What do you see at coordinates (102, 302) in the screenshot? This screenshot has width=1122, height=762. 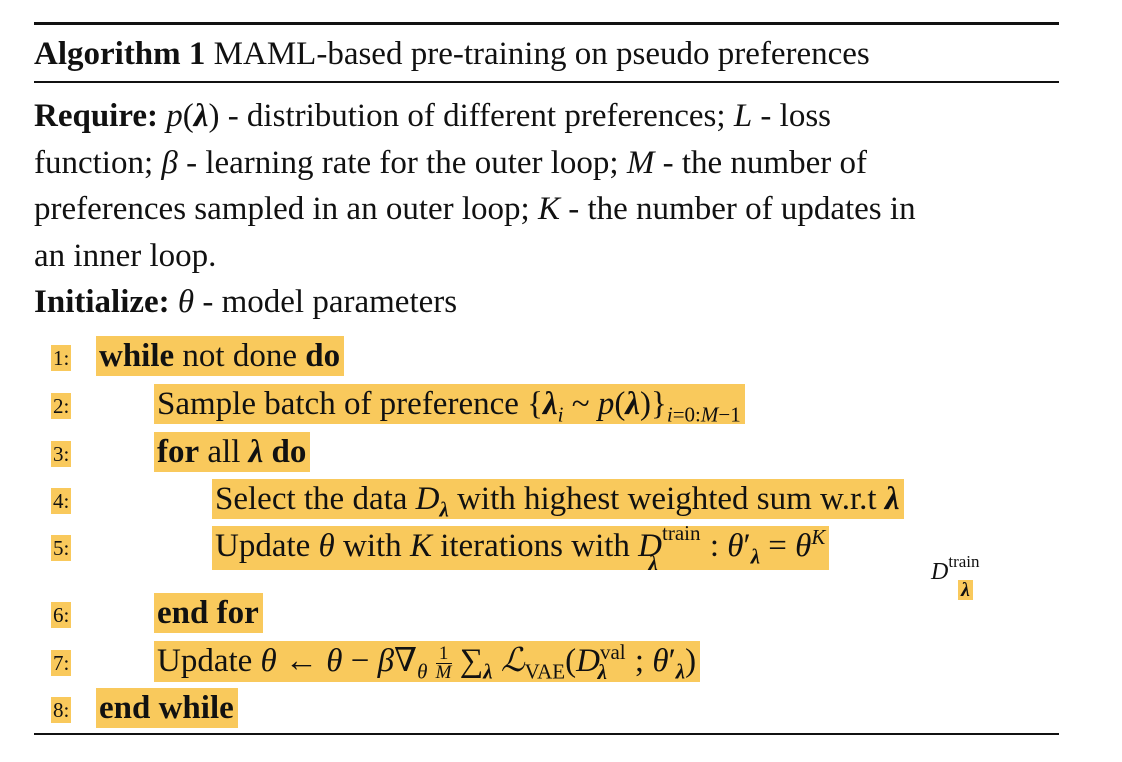 I see `initialize-keyword: Initialize:` at bounding box center [102, 302].